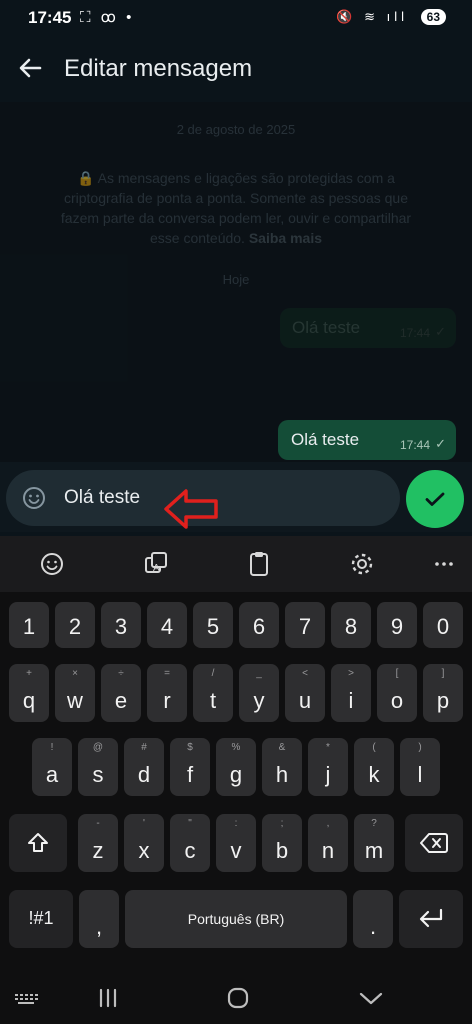 The width and height of the screenshot is (472, 1024). I want to click on key-6: 6, so click(259, 625).